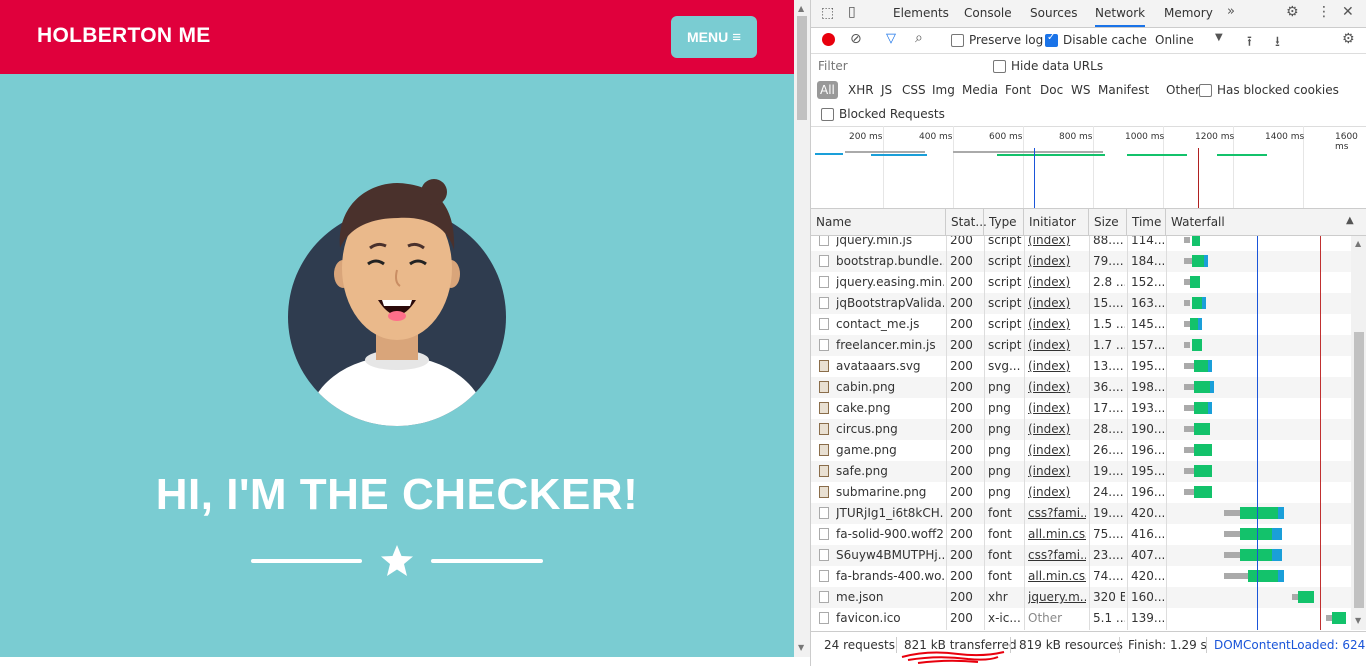 The image size is (1366, 666). Describe the element at coordinates (1359, 470) in the screenshot. I see `table-scroll-thumb` at that location.